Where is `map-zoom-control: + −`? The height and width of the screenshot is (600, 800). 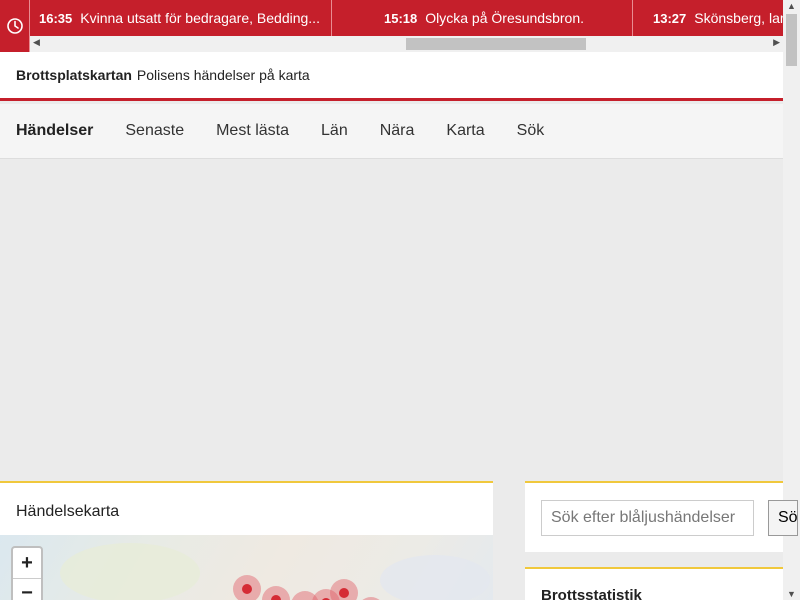 map-zoom-control: + − is located at coordinates (27, 573).